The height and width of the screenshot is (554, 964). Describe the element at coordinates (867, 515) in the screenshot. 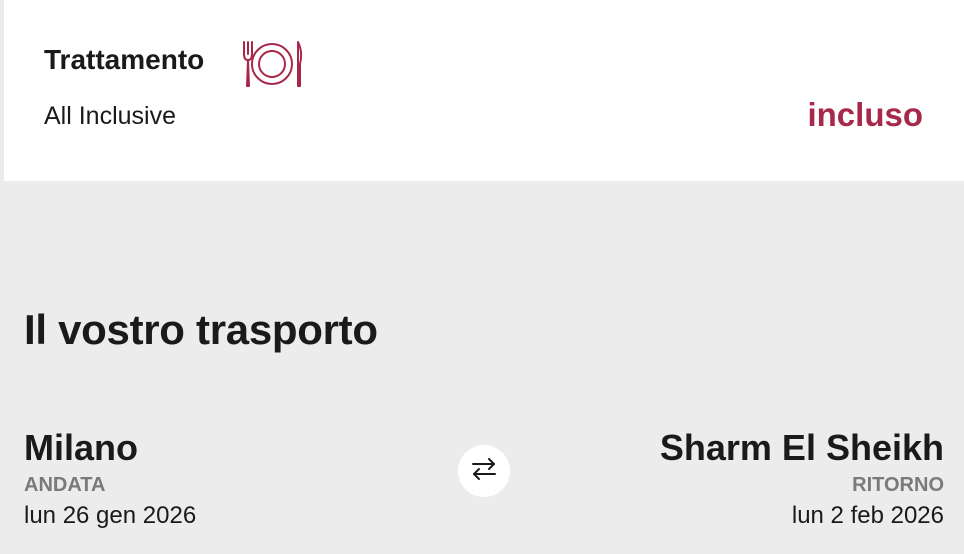

I see `return-date: lun 2 feb 2026` at that location.